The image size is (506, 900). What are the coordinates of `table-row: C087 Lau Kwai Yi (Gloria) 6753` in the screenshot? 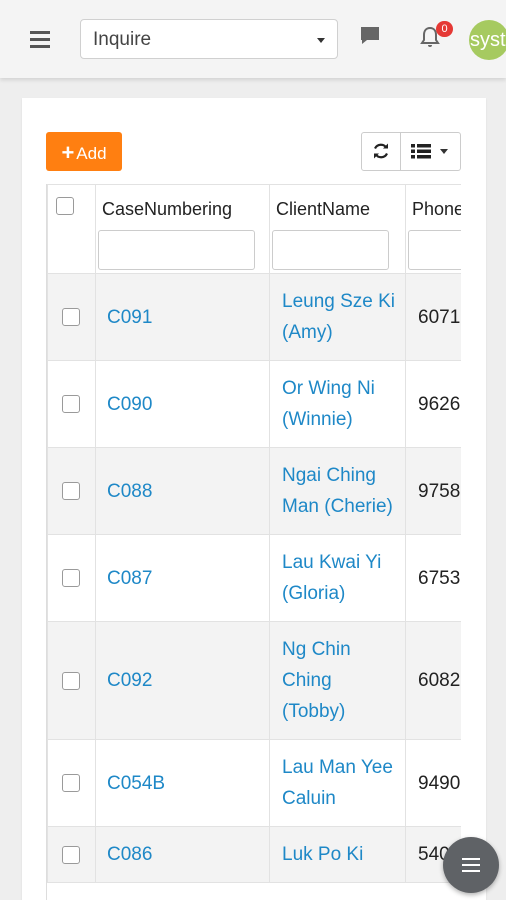 It's located at (254, 578).